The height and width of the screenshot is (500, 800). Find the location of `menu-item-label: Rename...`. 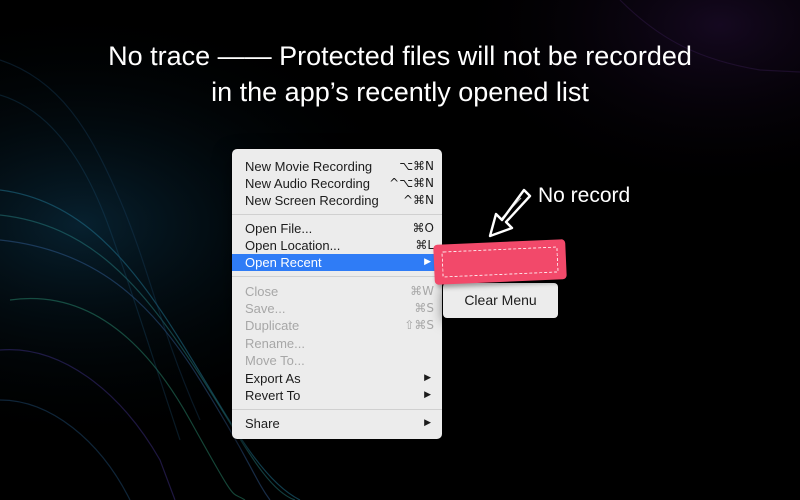

menu-item-label: Rename... is located at coordinates (275, 343).